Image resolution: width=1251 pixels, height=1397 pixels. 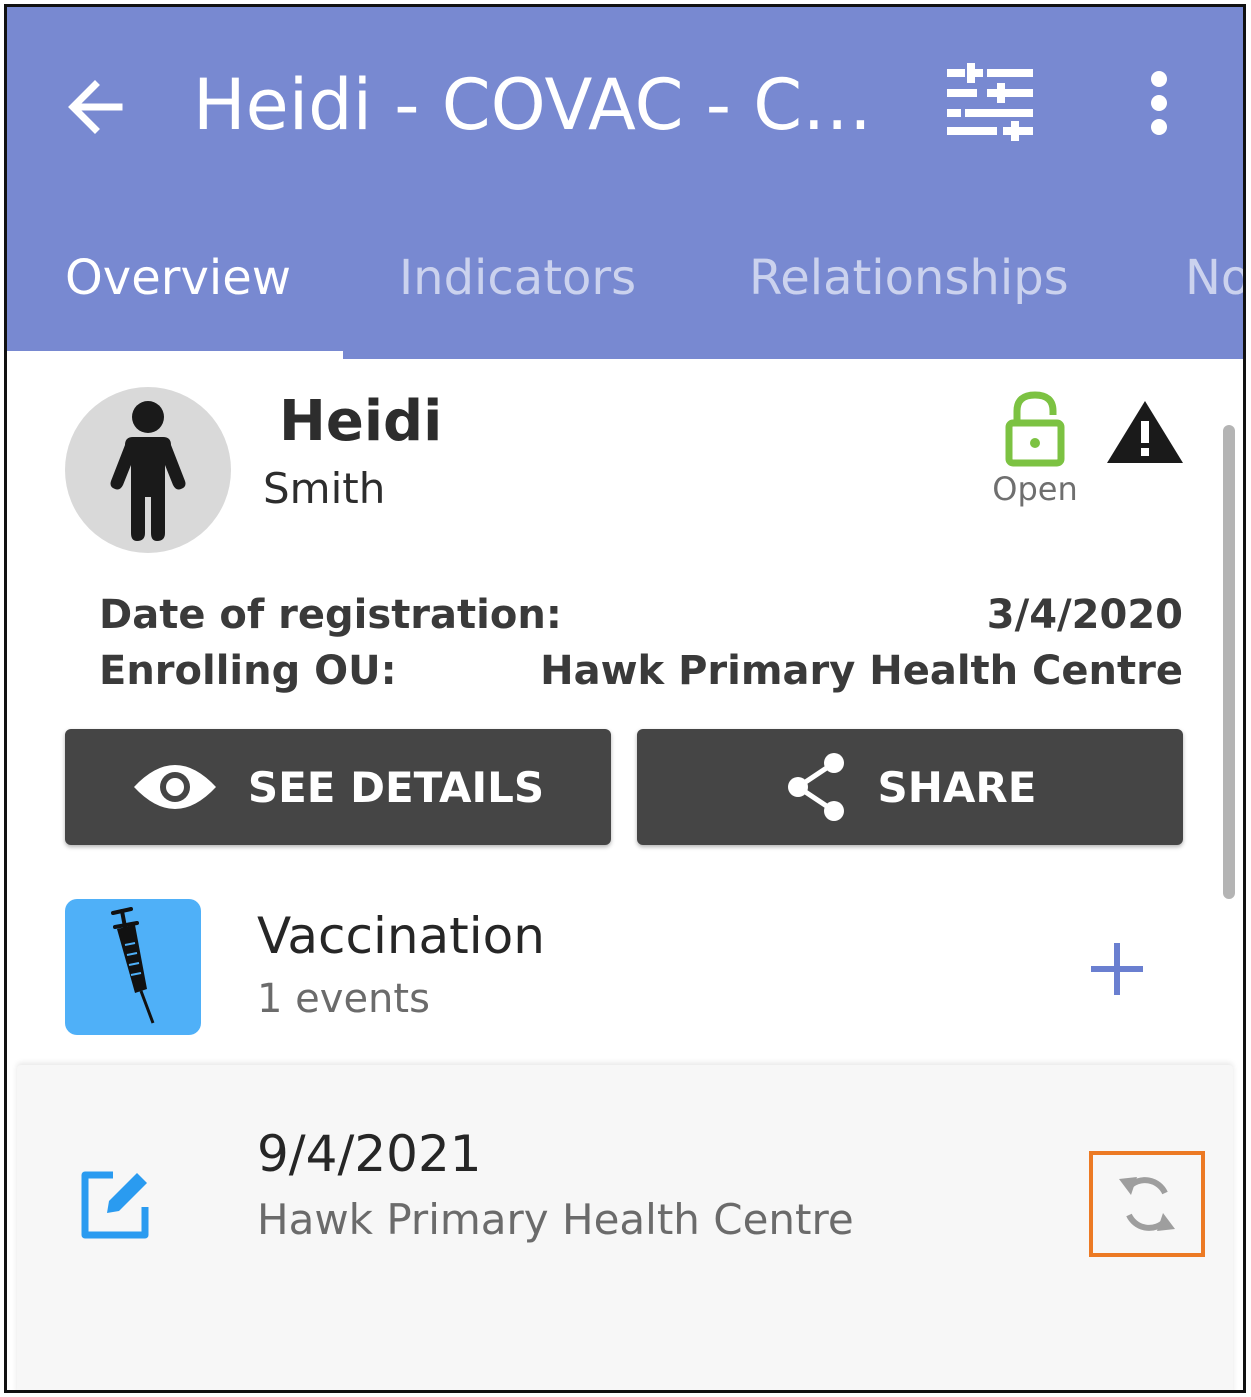 I want to click on sync-button, so click(x=1147, y=1204).